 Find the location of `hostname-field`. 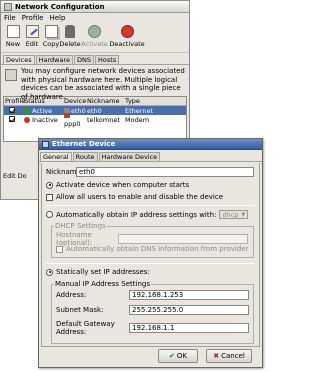

hostname-field is located at coordinates (183, 239).